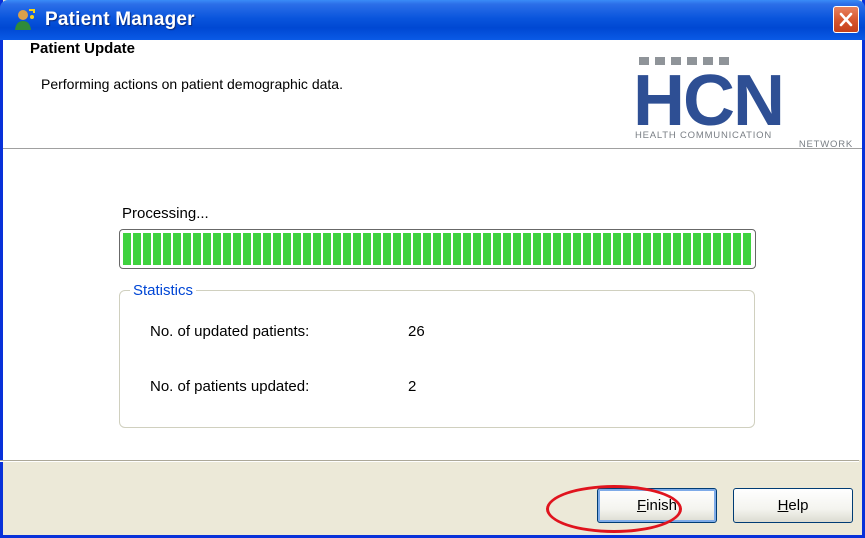 Image resolution: width=865 pixels, height=538 pixels. What do you see at coordinates (412, 386) in the screenshot?
I see `stat-value-patients-updated: 2` at bounding box center [412, 386].